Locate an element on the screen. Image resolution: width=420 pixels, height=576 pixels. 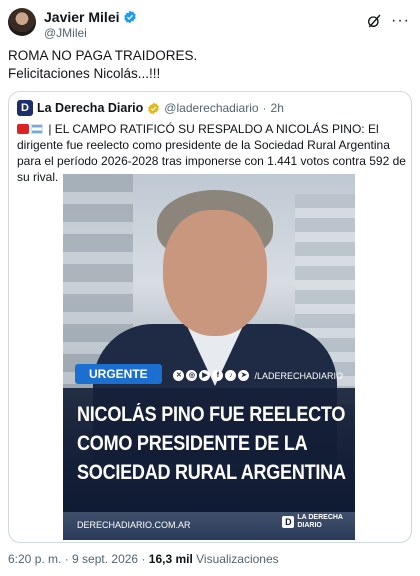
quoted-author-handle: @laderechadiario is located at coordinates (211, 108).